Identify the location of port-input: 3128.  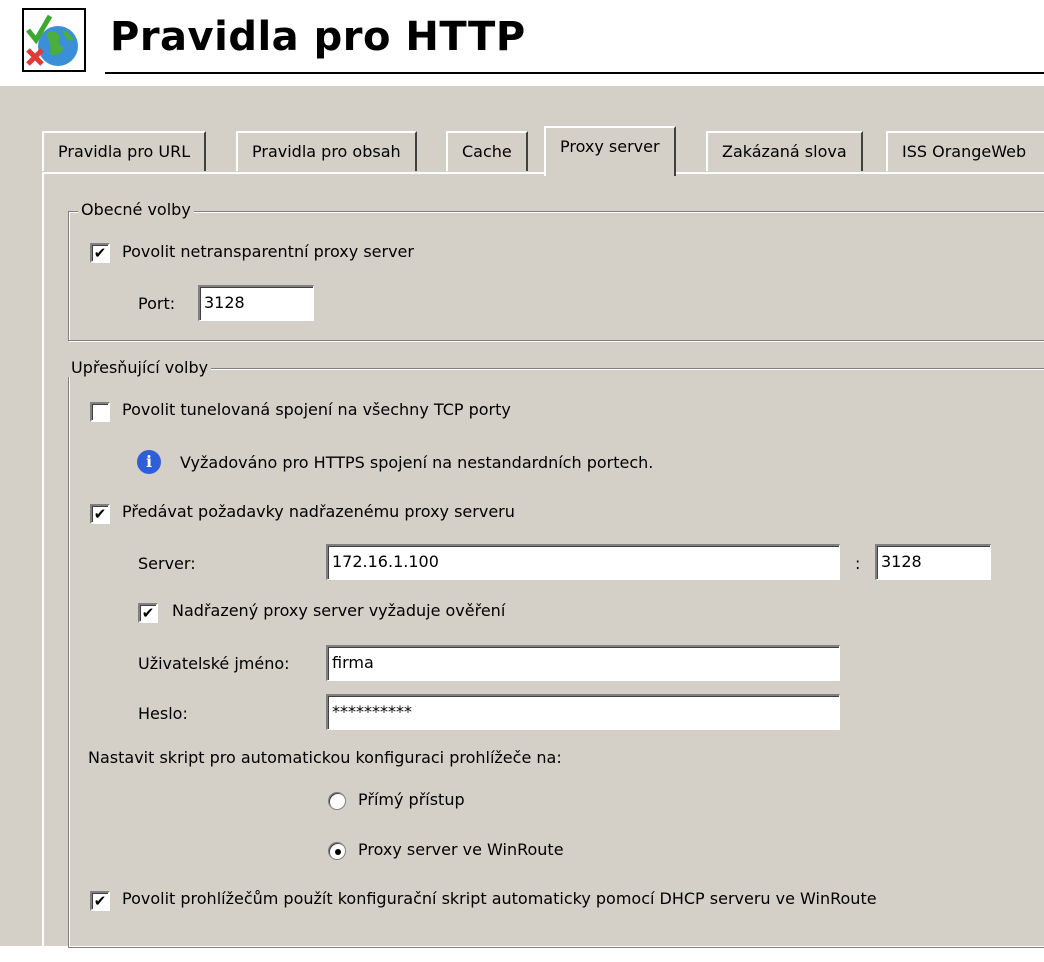
(256, 303).